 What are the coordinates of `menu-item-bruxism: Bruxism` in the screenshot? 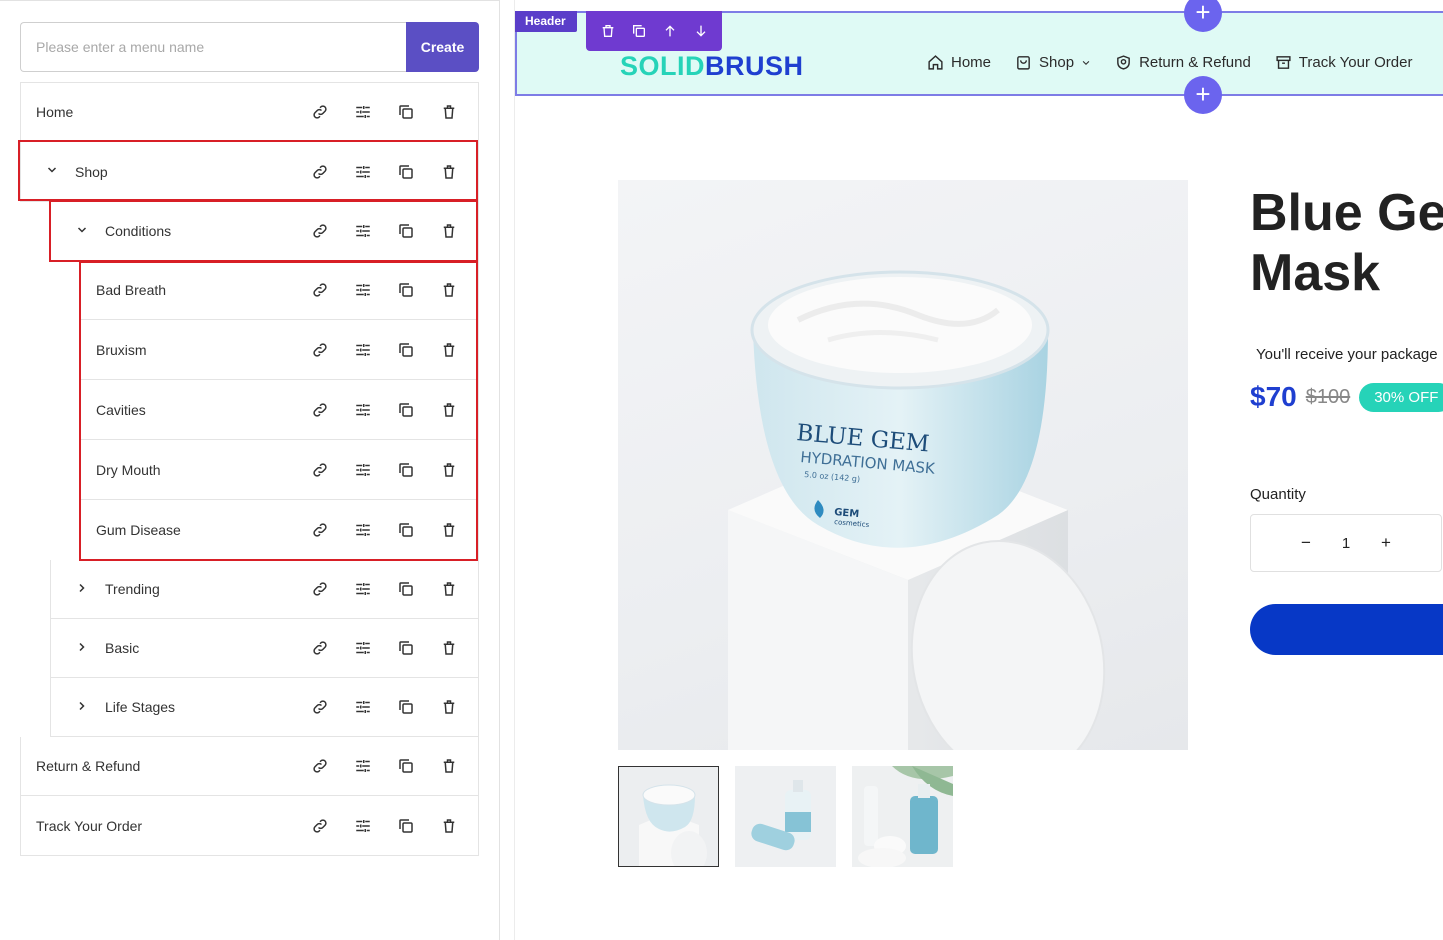 It's located at (279, 350).